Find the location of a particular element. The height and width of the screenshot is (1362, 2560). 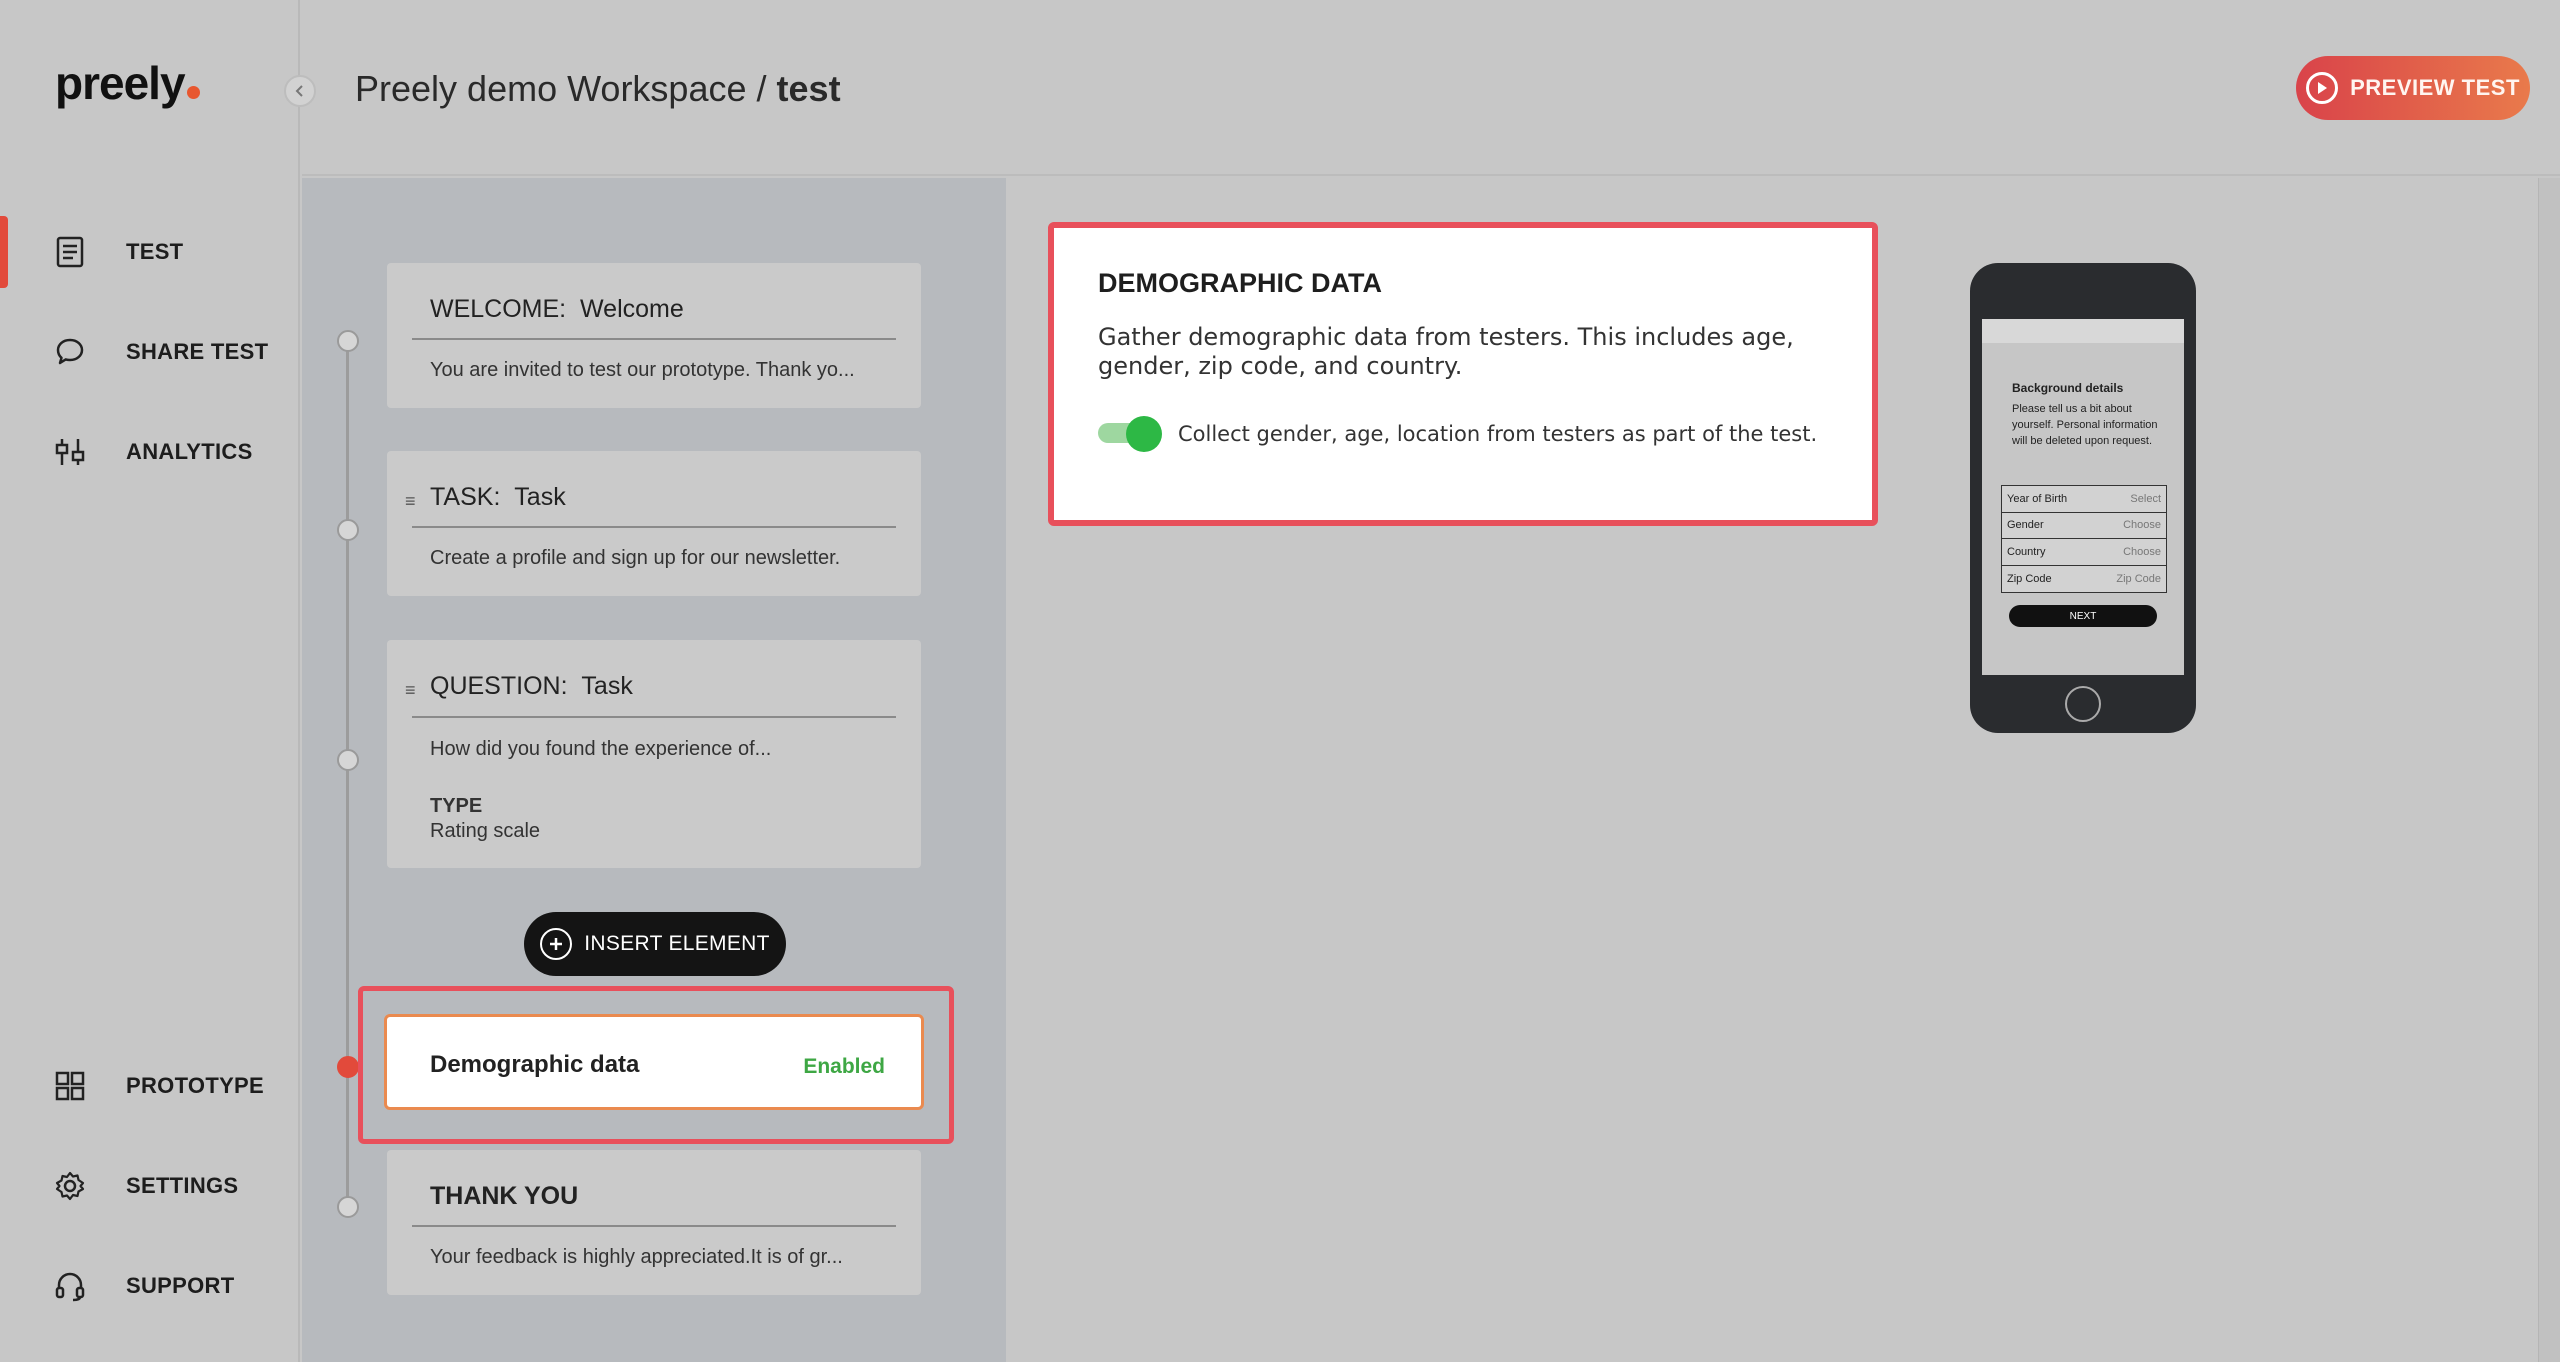

sidebar-item-label: SHARE TEST is located at coordinates (197, 351).